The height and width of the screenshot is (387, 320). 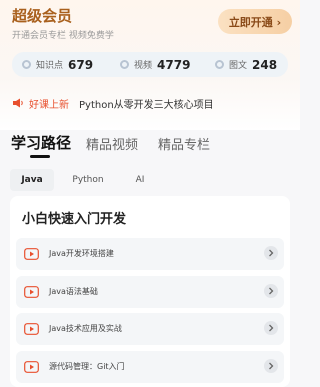 I want to click on stat-value: 4779, so click(x=174, y=64).